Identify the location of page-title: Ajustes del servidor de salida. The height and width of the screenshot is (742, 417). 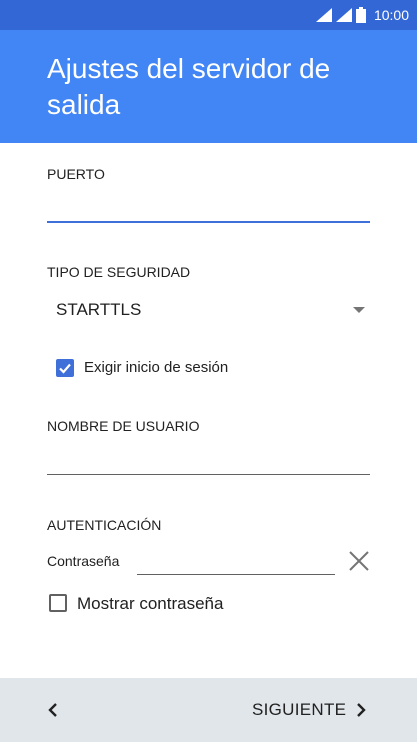
(189, 86).